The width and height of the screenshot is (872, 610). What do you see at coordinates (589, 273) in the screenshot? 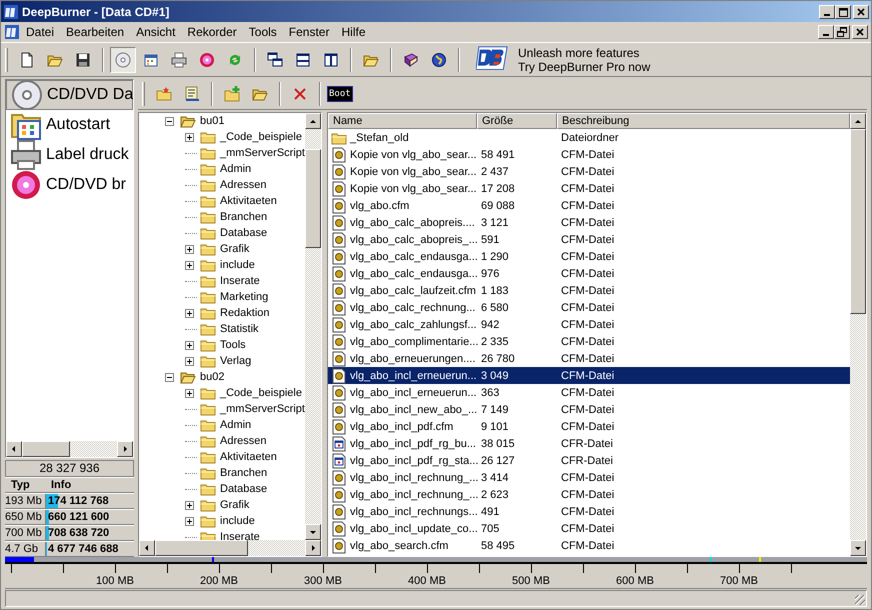
I see `file-row: vlg_abo_calc_endausga... 976 CFM-Datei` at bounding box center [589, 273].